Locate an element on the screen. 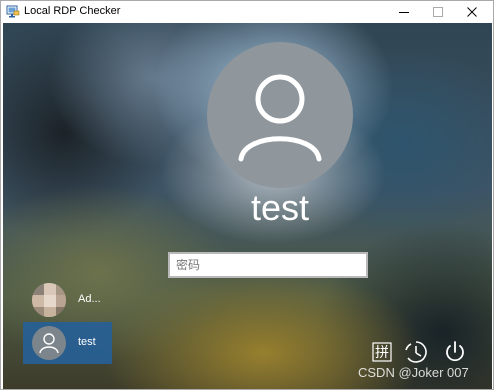 Image resolution: width=494 pixels, height=390 pixels. window-title: Local RDP Checker is located at coordinates (72, 11).